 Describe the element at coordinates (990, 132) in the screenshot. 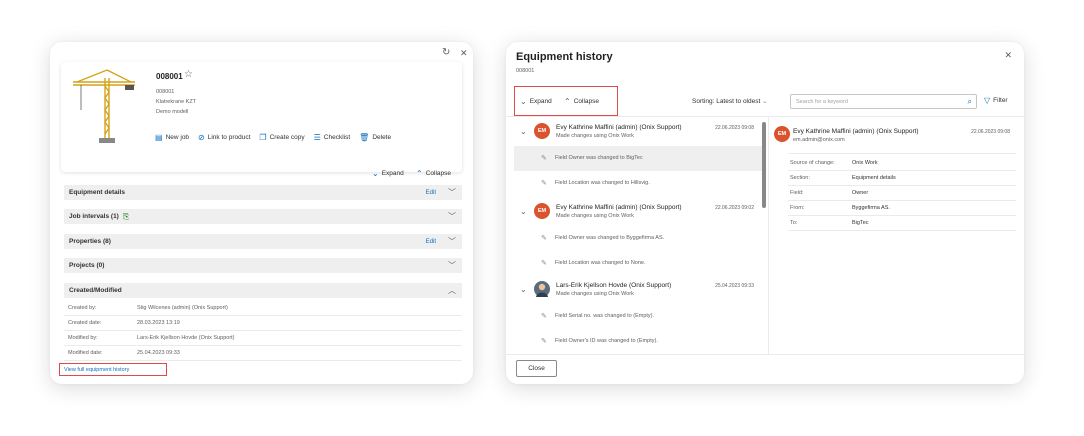

I see `detail-date: 22.06.2023 09:08` at that location.